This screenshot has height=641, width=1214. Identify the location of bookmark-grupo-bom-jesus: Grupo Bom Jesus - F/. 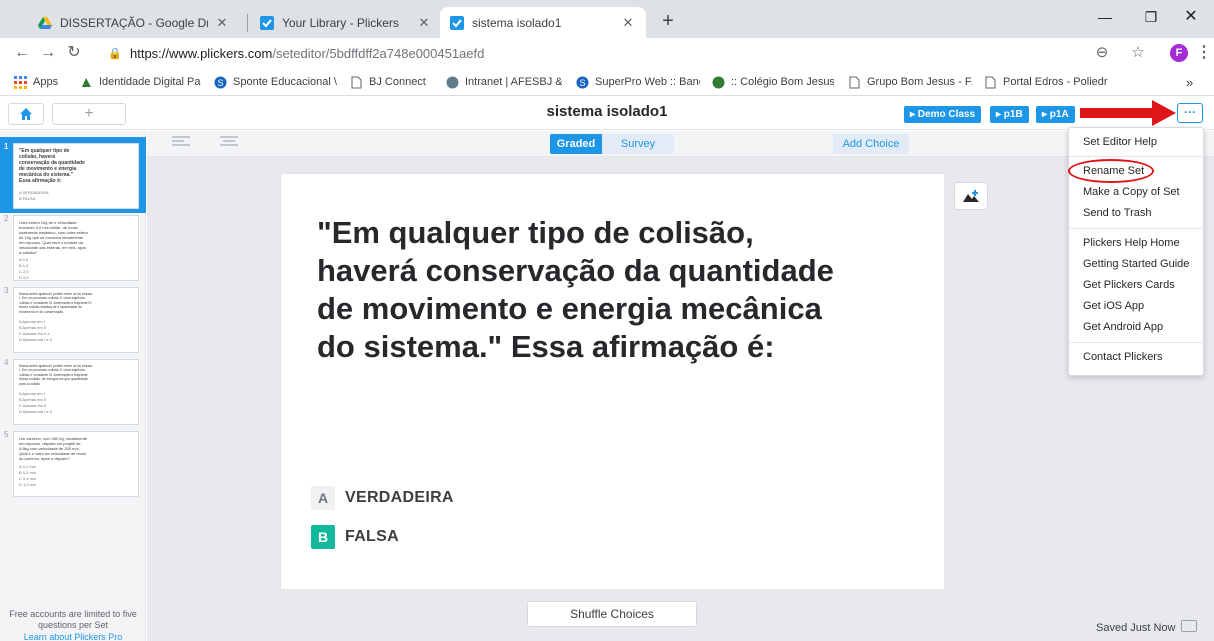
(910, 82).